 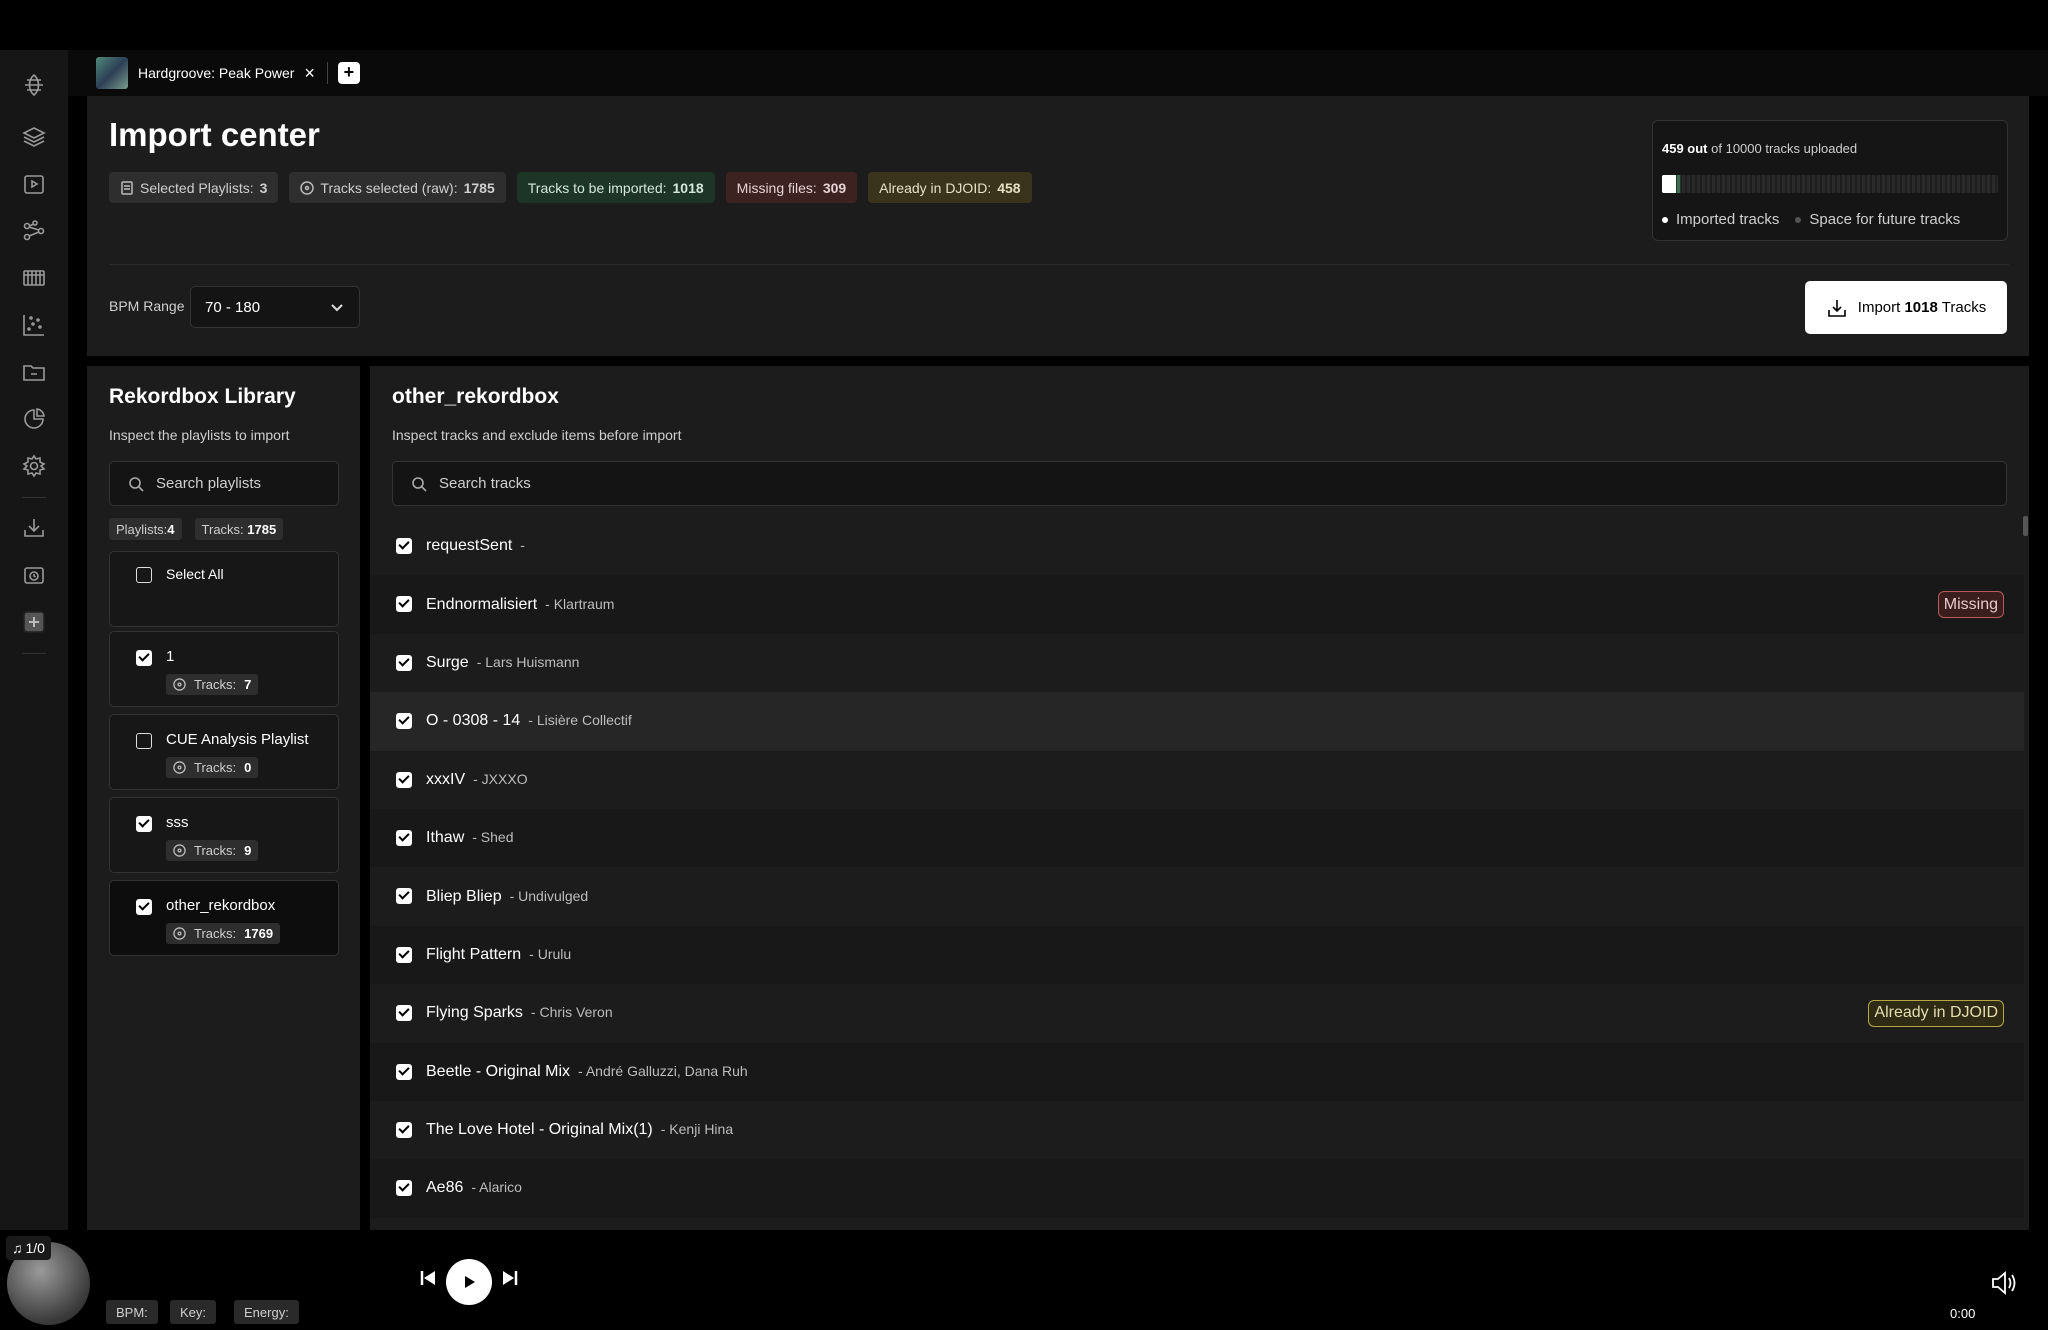 I want to click on count-value: 1785, so click(x=262, y=529).